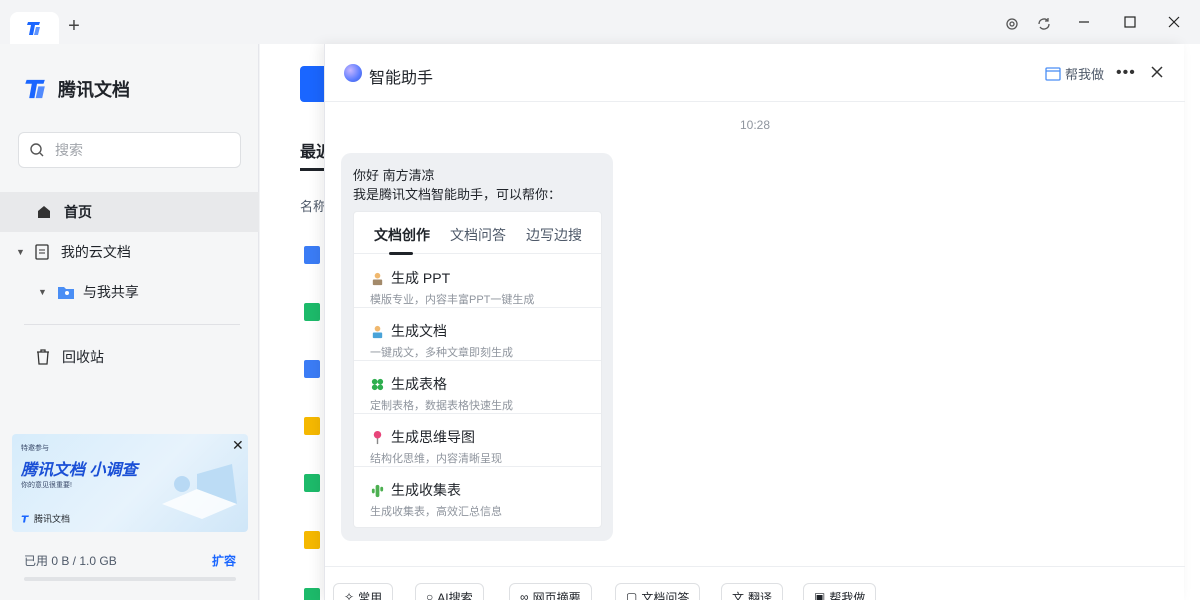 The image size is (1200, 600). What do you see at coordinates (1126, 73) in the screenshot?
I see `more-icon: •••` at bounding box center [1126, 73].